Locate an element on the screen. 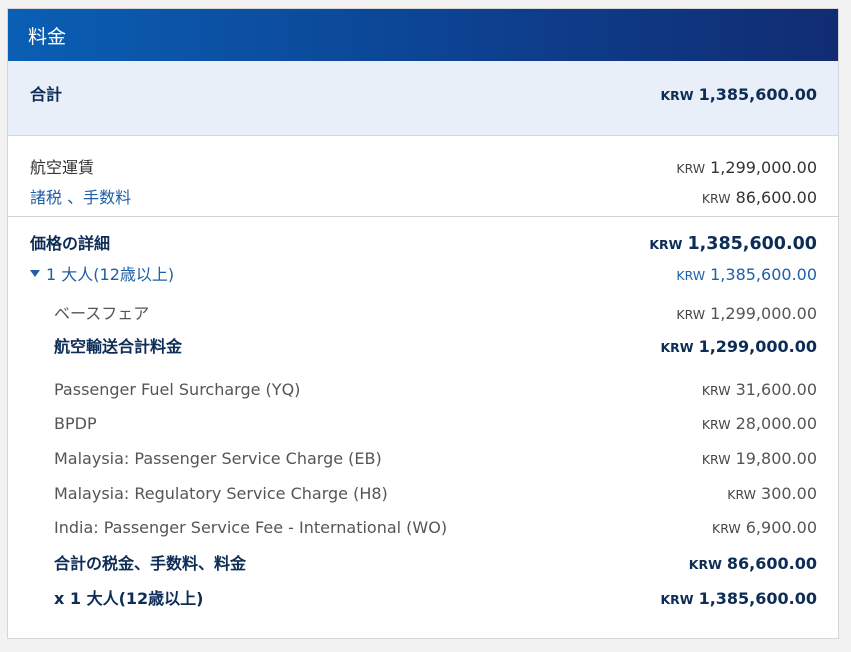 Image resolution: width=851 pixels, height=652 pixels. price-details-row: 価格の詳細 KRW 1,385,600.00 is located at coordinates (423, 242).